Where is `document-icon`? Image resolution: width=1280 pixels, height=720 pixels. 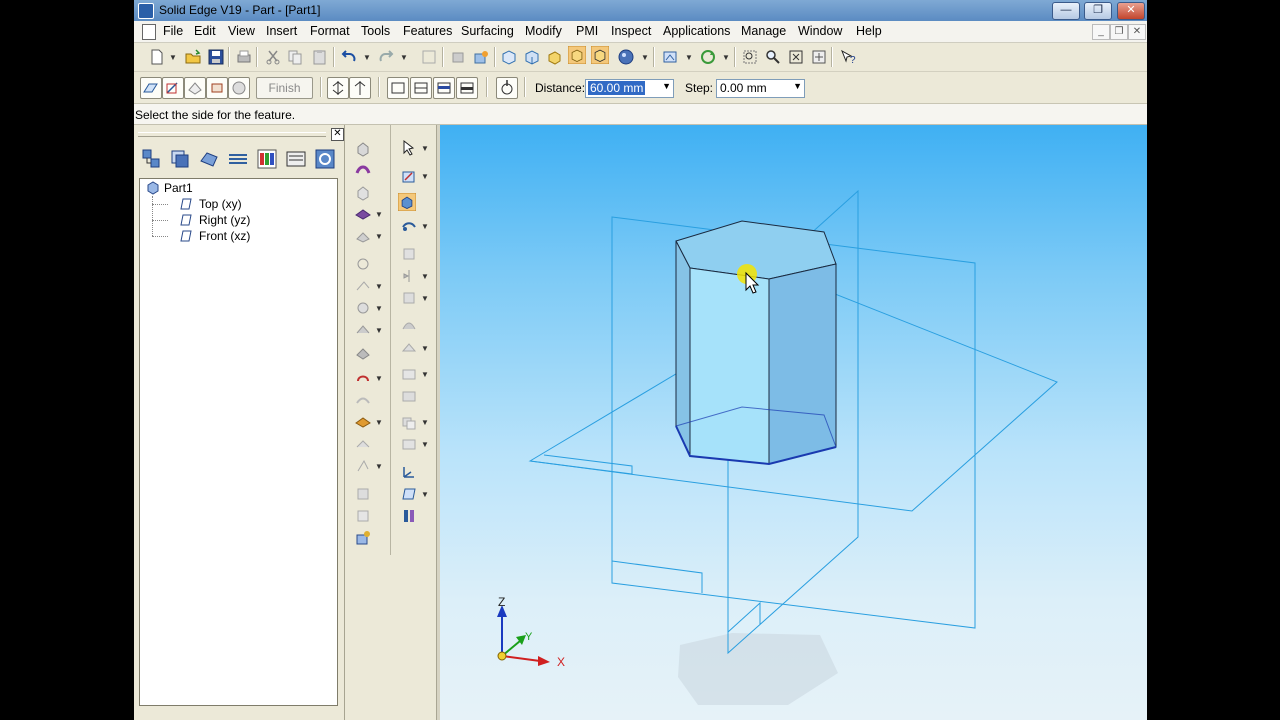 document-icon is located at coordinates (149, 32).